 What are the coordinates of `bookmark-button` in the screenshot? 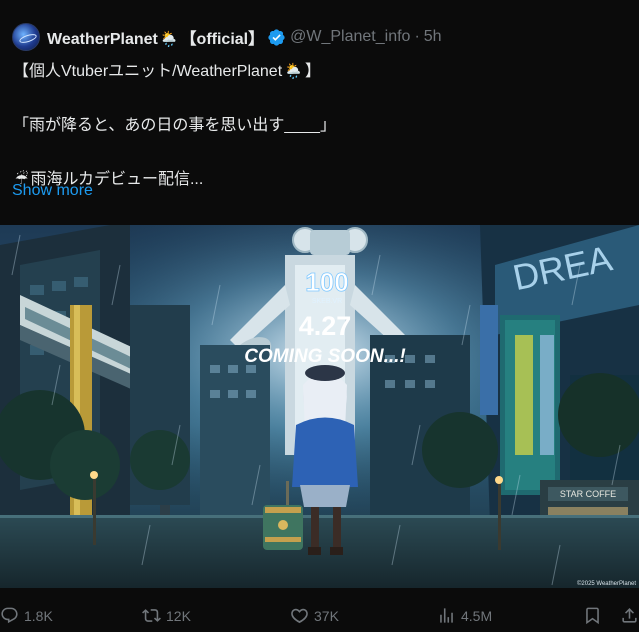 It's located at (595, 615).